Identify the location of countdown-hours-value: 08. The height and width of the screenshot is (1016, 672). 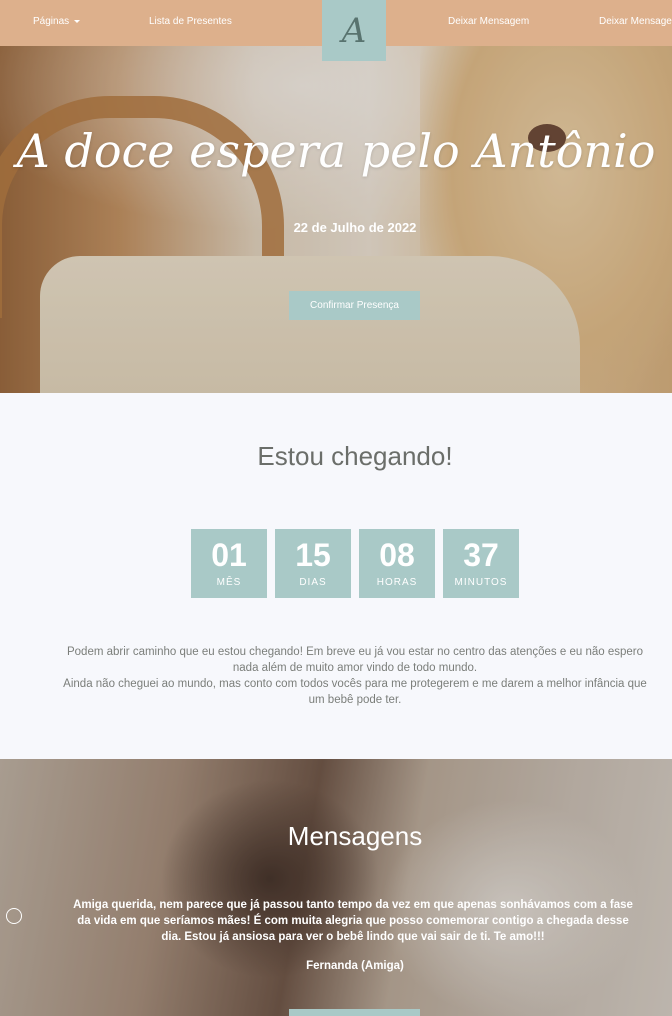
(397, 555).